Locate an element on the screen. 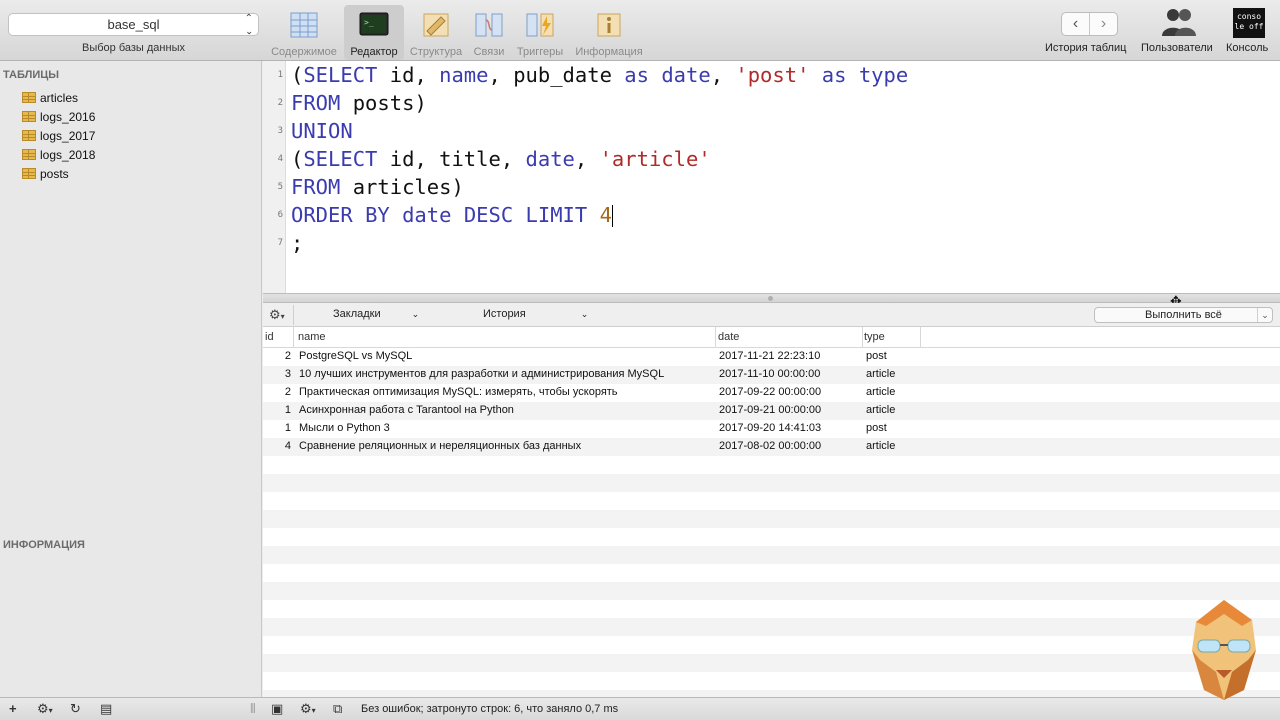 This screenshot has width=1280, height=720. cell-id: 3 is located at coordinates (277, 374).